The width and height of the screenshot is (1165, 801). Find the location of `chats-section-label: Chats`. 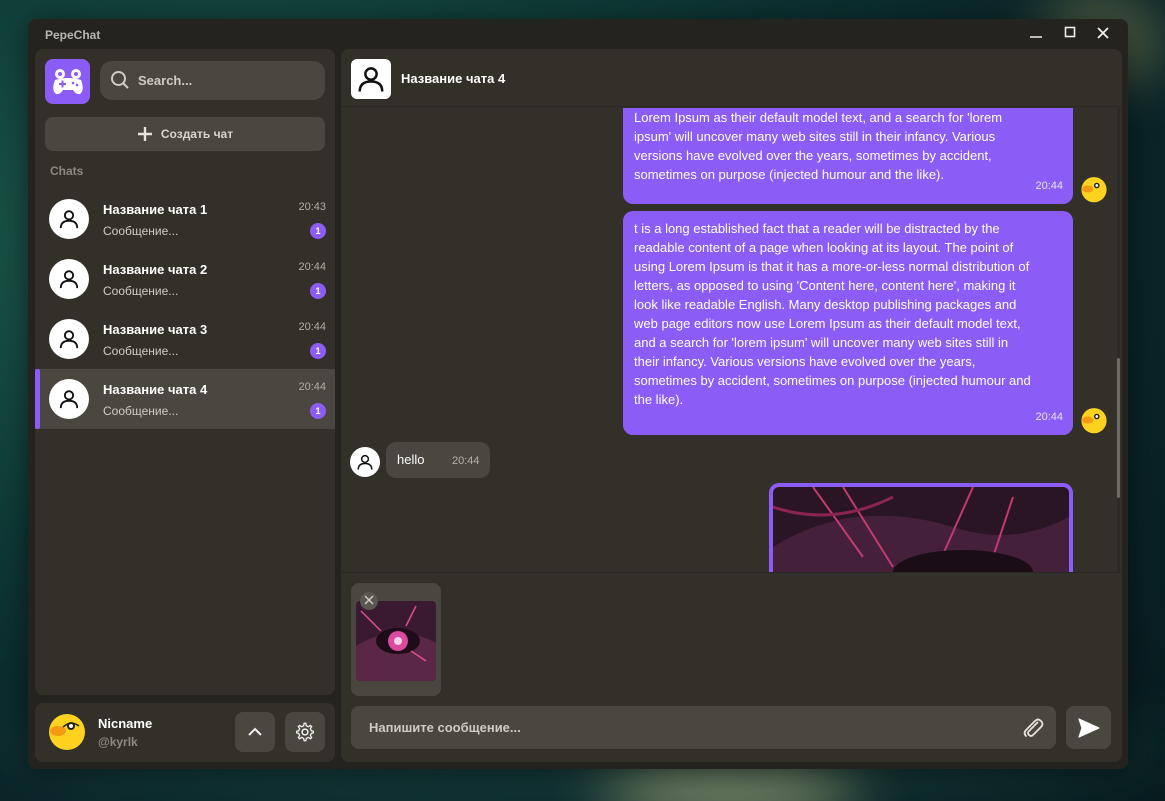

chats-section-label: Chats is located at coordinates (67, 171).